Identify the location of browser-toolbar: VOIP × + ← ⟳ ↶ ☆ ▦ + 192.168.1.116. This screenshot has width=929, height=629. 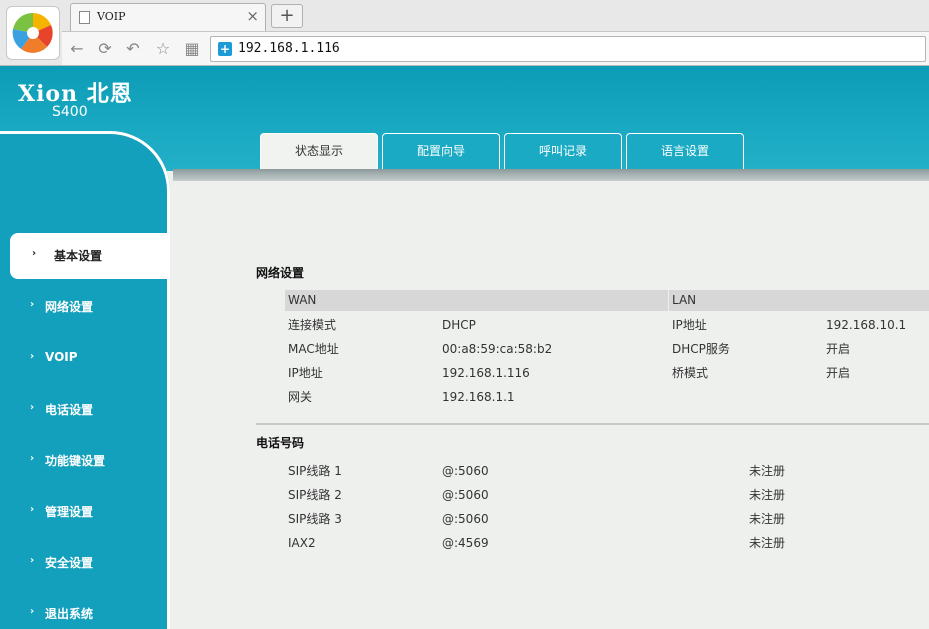
(464, 33).